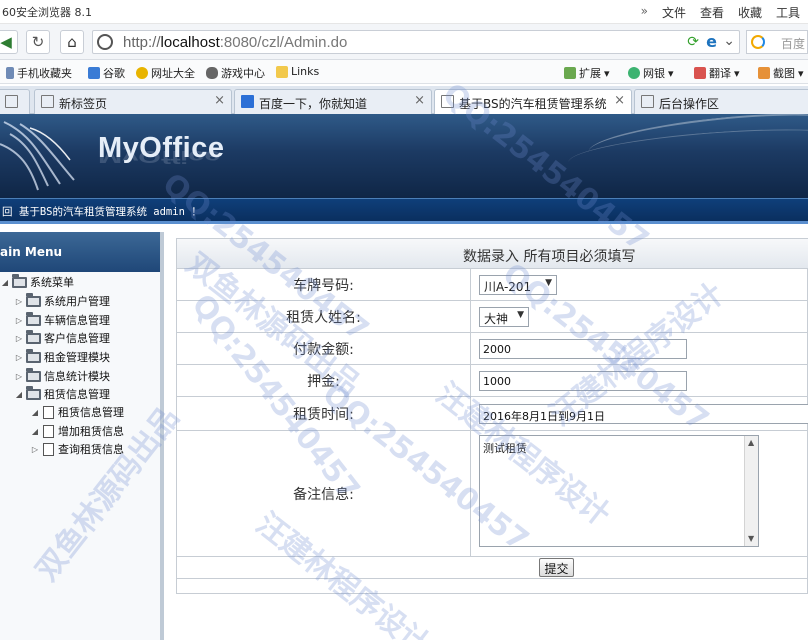  What do you see at coordinates (77, 431) in the screenshot?
I see `sidebar-child-lease-add: ◢ 增加租赁信息` at bounding box center [77, 431].